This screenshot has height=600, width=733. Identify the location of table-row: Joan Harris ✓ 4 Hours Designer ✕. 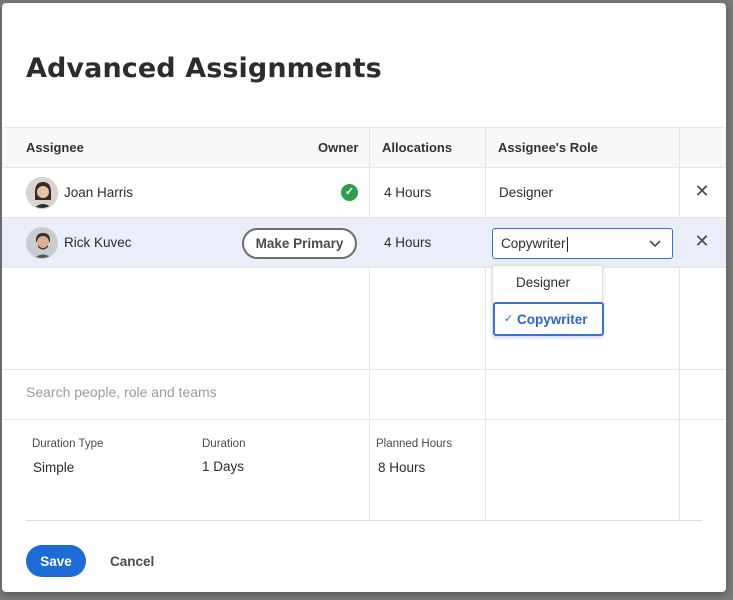
(364, 193).